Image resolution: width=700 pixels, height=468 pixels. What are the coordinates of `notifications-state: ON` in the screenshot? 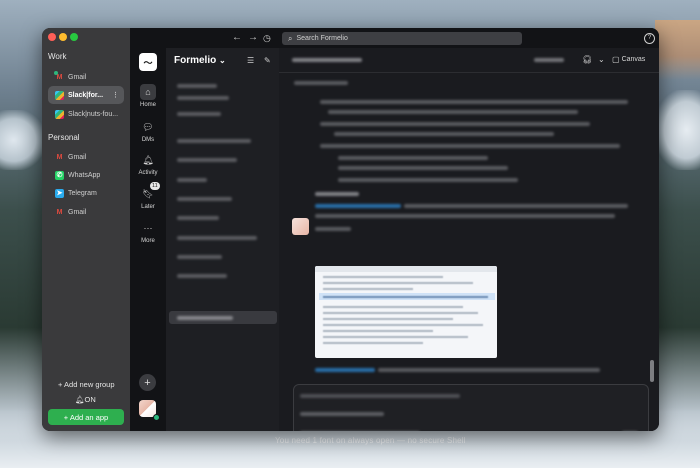 It's located at (90, 399).